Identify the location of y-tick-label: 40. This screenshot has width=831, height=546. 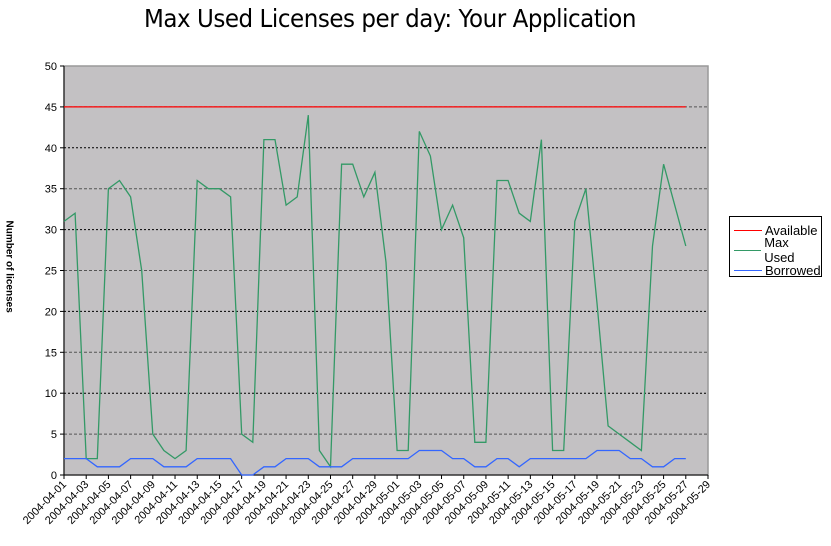
(51, 149).